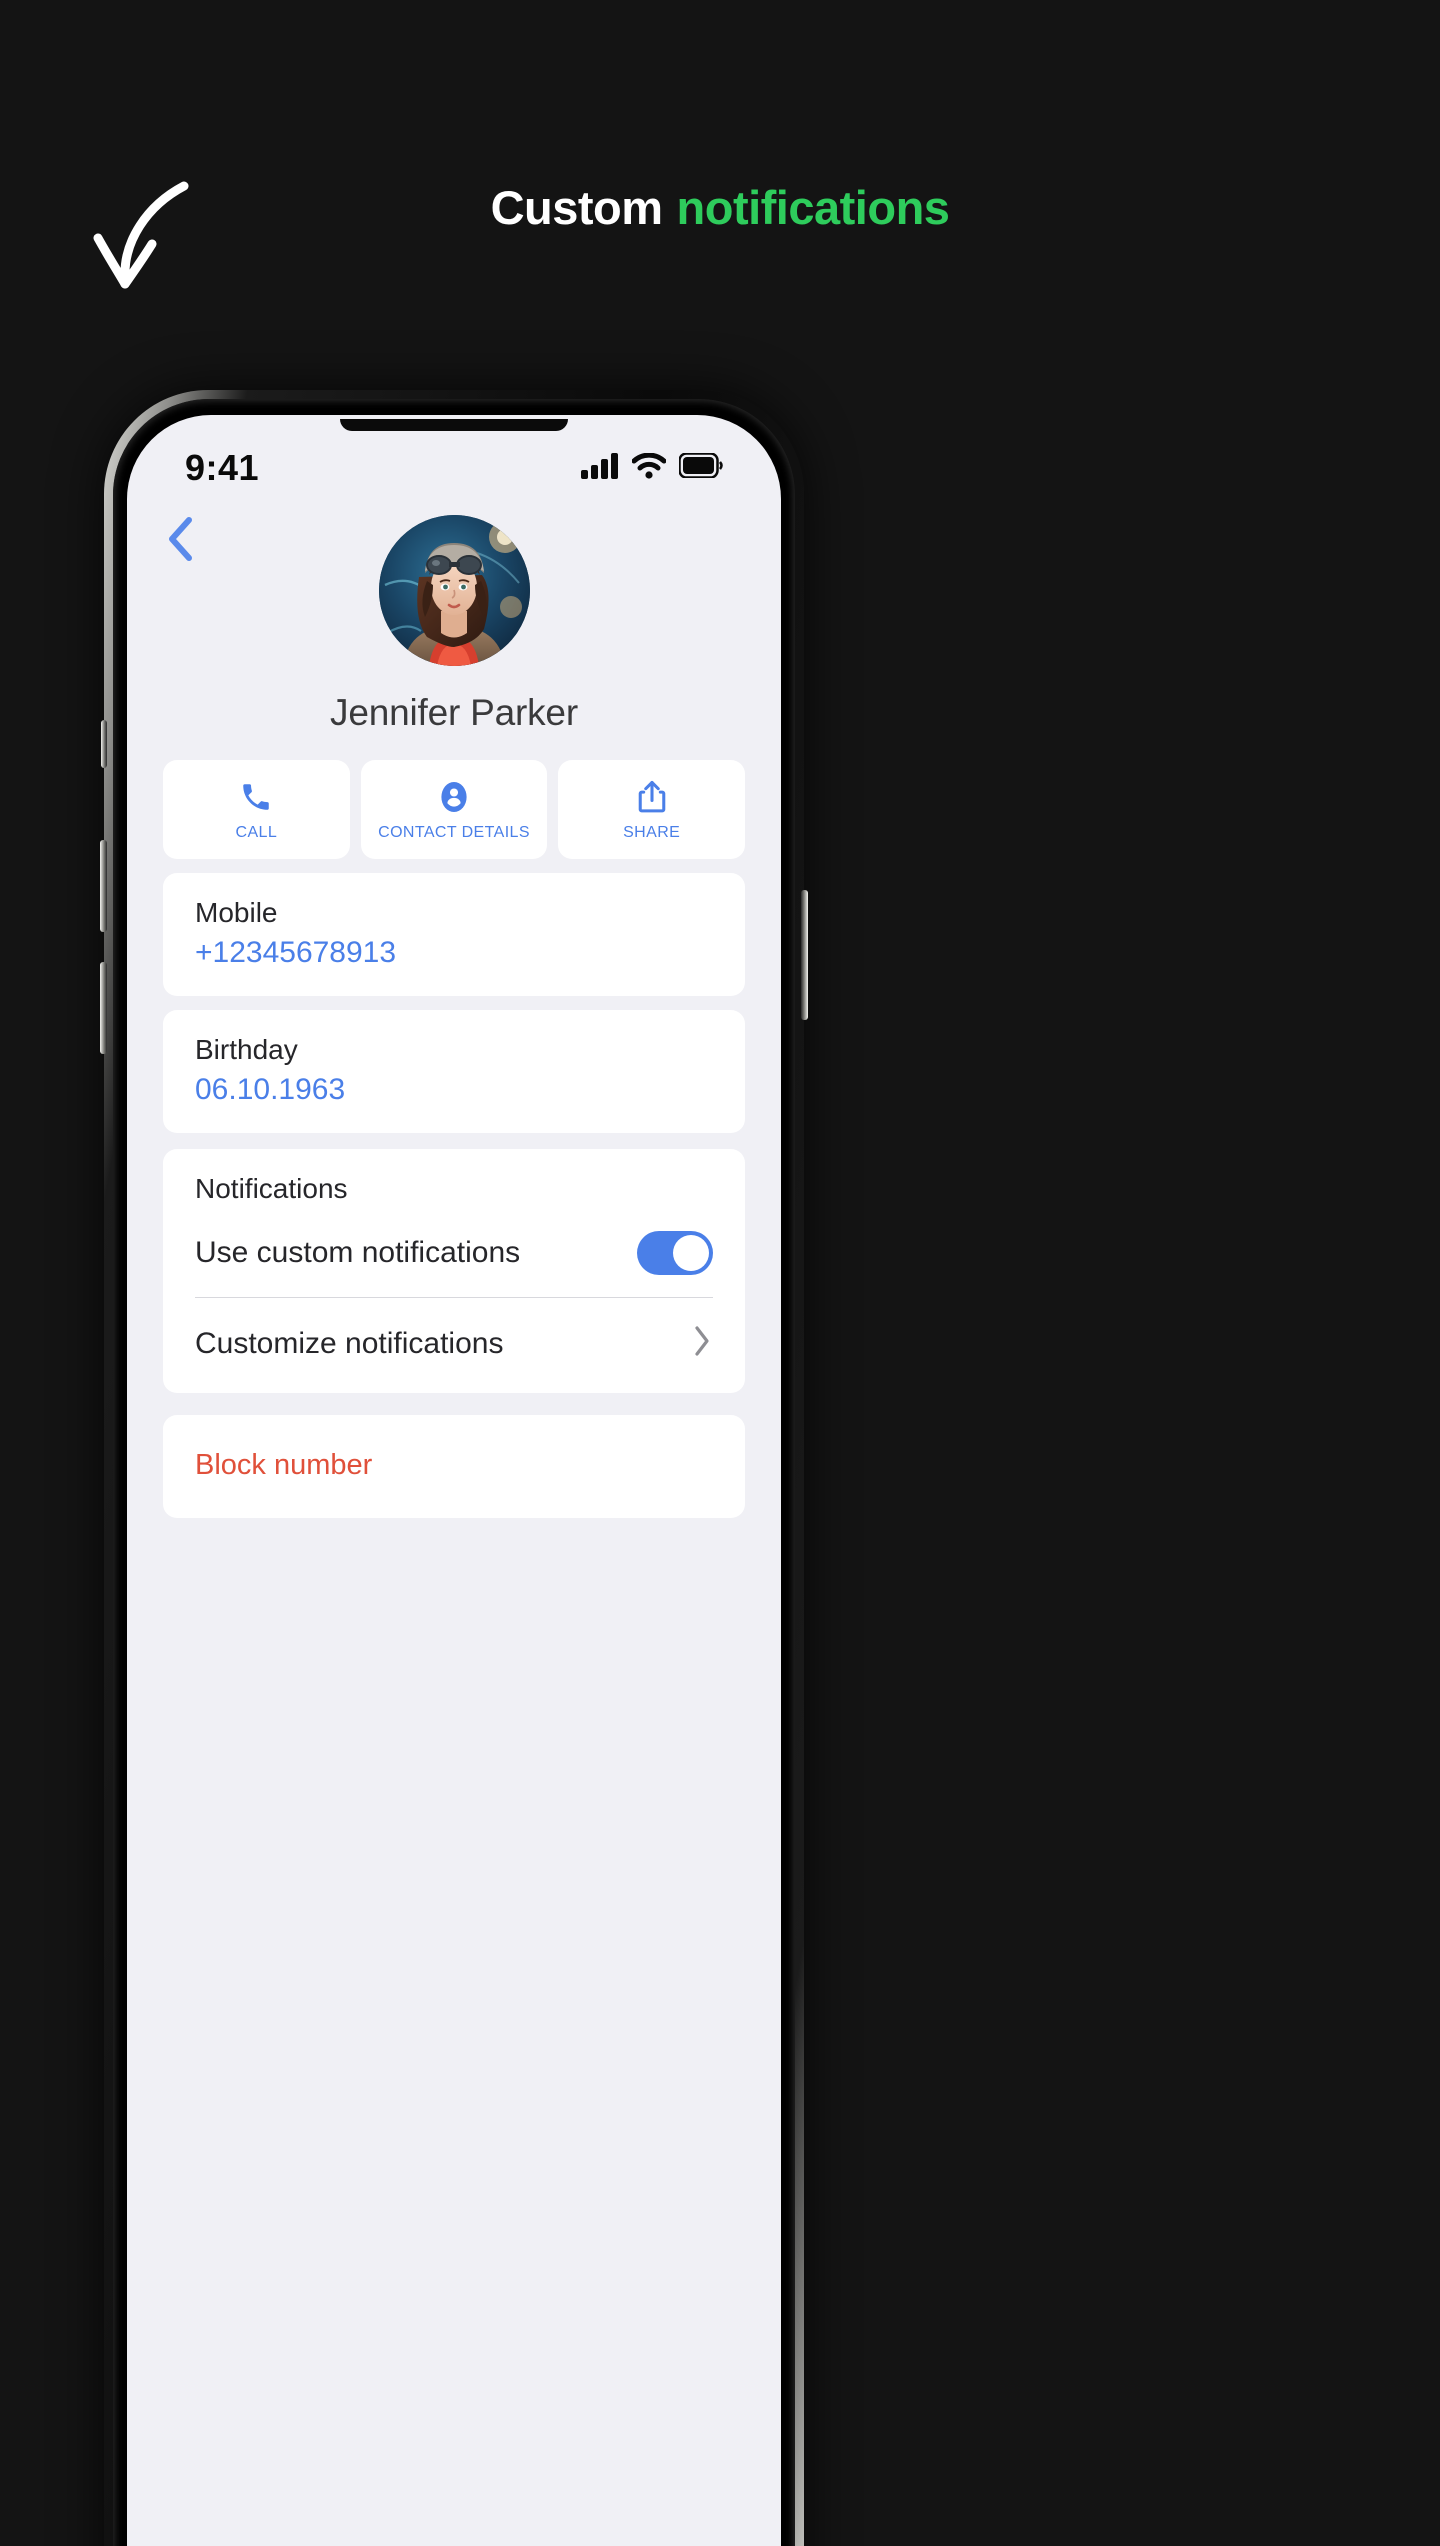 The image size is (1440, 2546). Describe the element at coordinates (284, 1465) in the screenshot. I see `block-number-label: Block number` at that location.